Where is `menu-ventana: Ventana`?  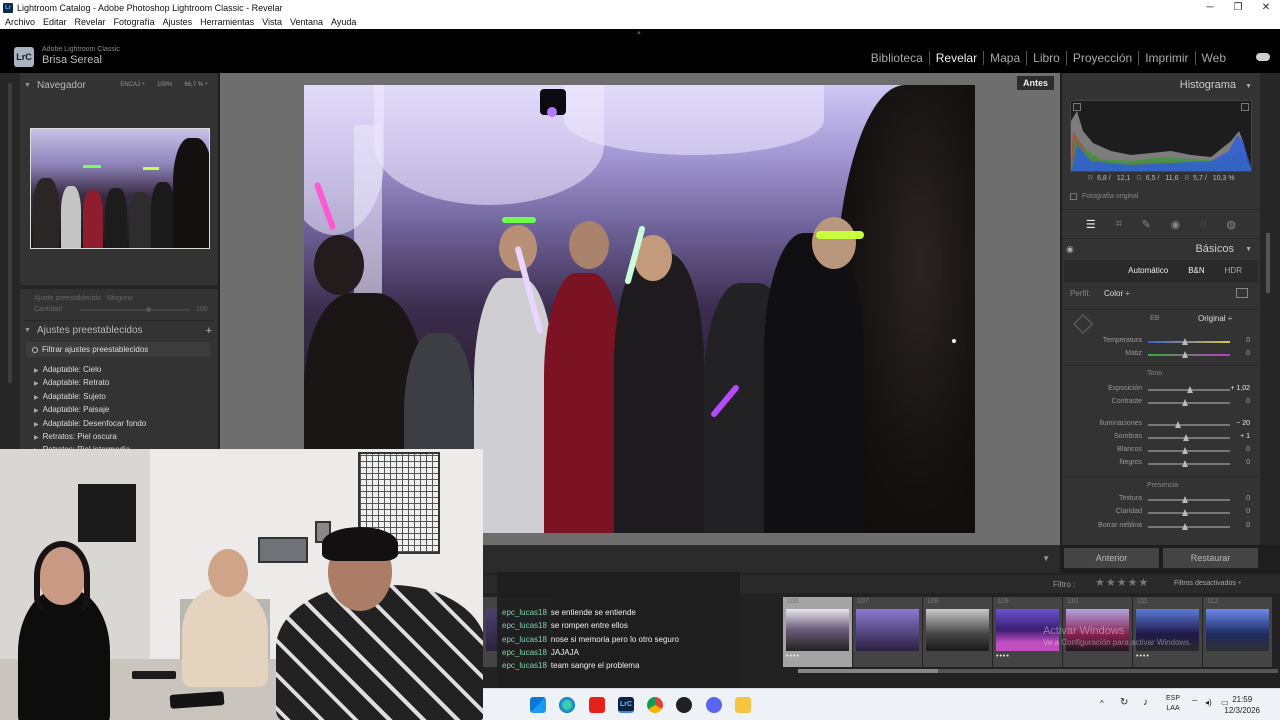
menu-ventana: Ventana is located at coordinates (306, 22).